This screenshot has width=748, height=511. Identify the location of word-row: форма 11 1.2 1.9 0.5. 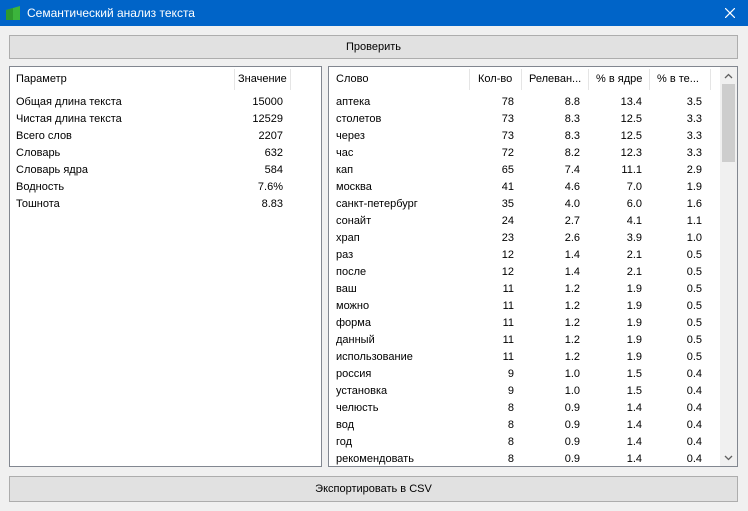
(533, 323).